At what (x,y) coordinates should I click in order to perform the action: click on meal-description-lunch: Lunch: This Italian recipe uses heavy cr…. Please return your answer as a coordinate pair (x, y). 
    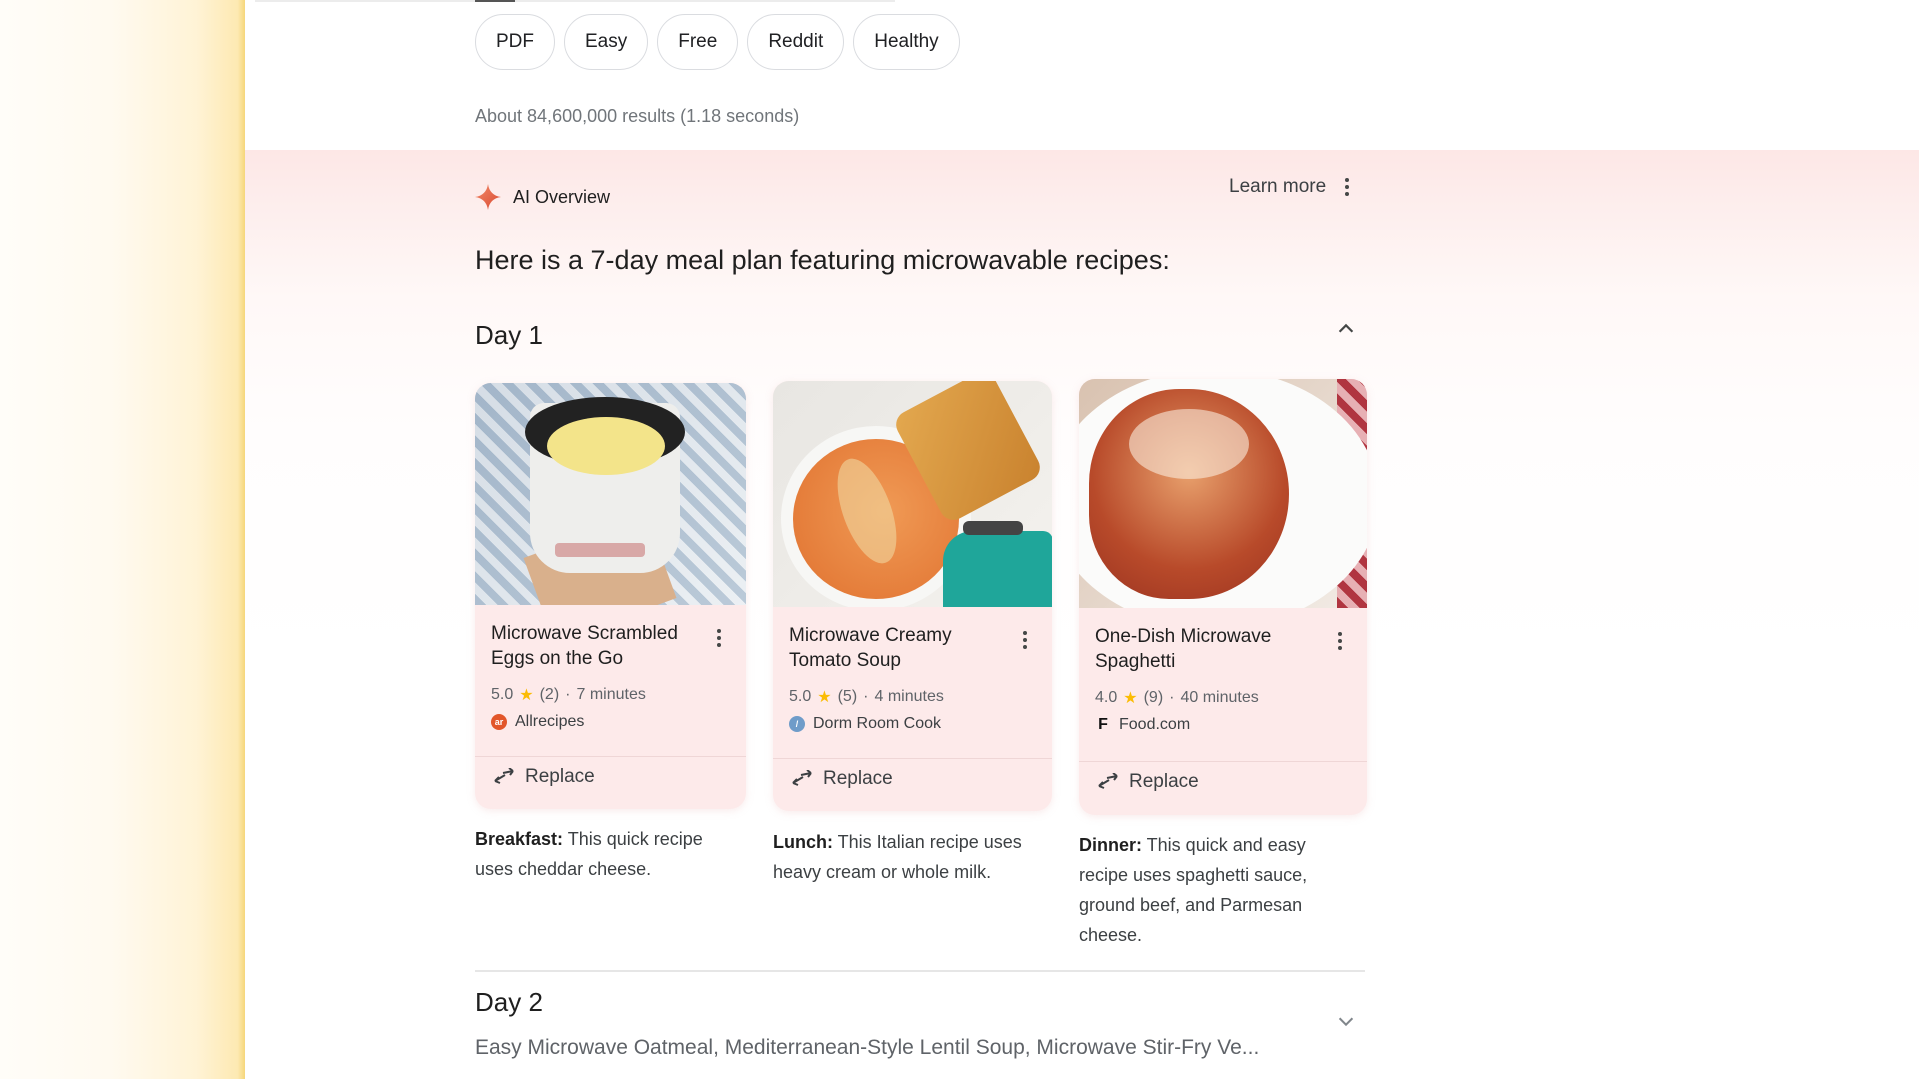
    Looking at the image, I should click on (900, 857).